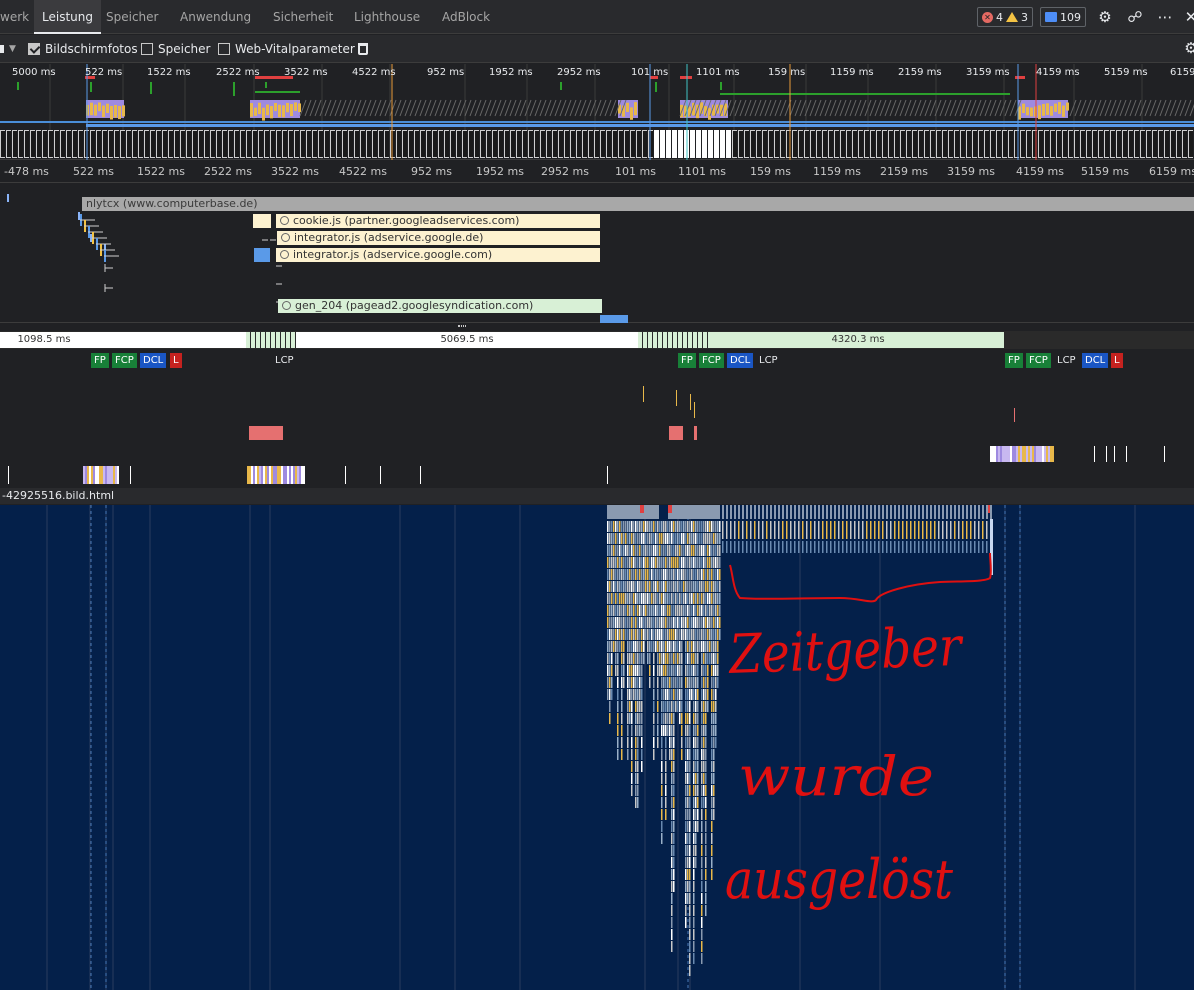  Describe the element at coordinates (462, 326) in the screenshot. I see `resize-handle` at that location.